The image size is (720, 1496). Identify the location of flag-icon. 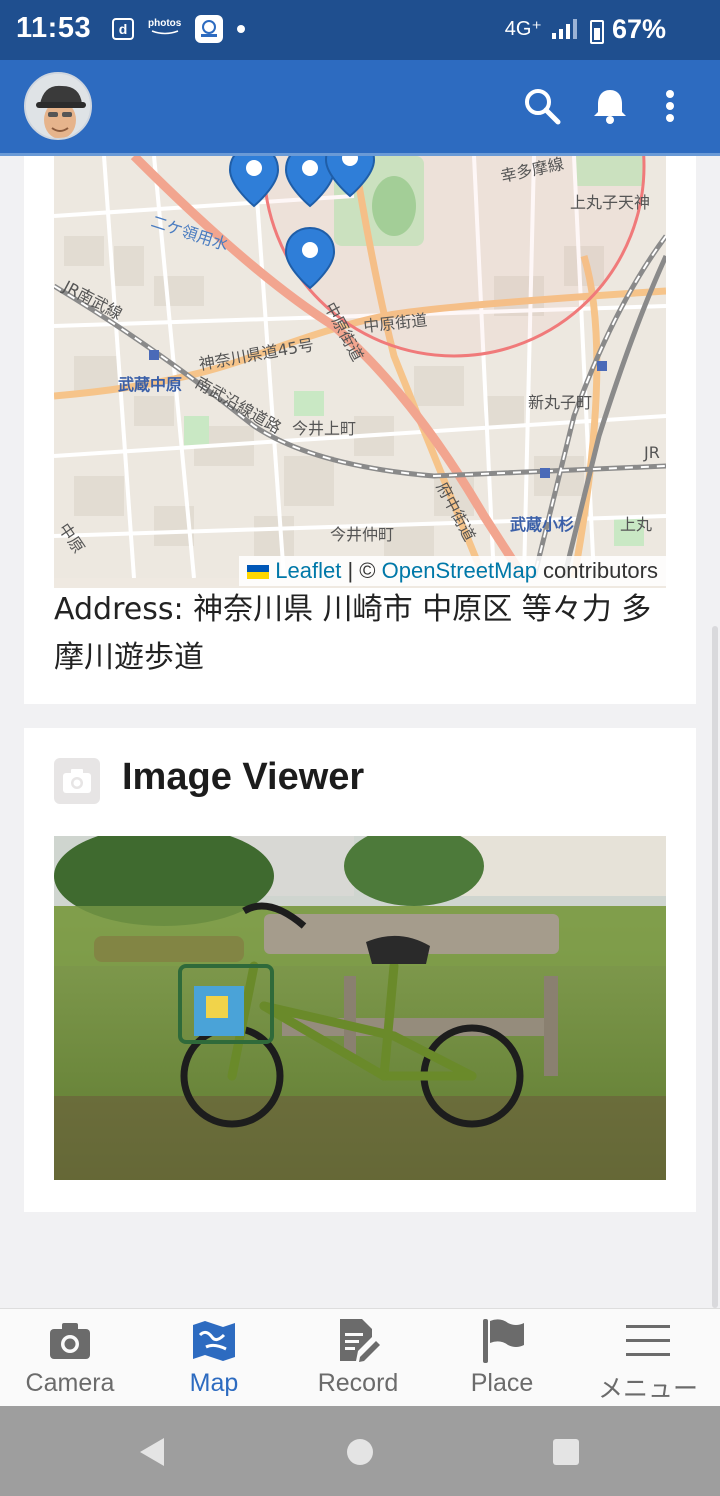
(503, 1341).